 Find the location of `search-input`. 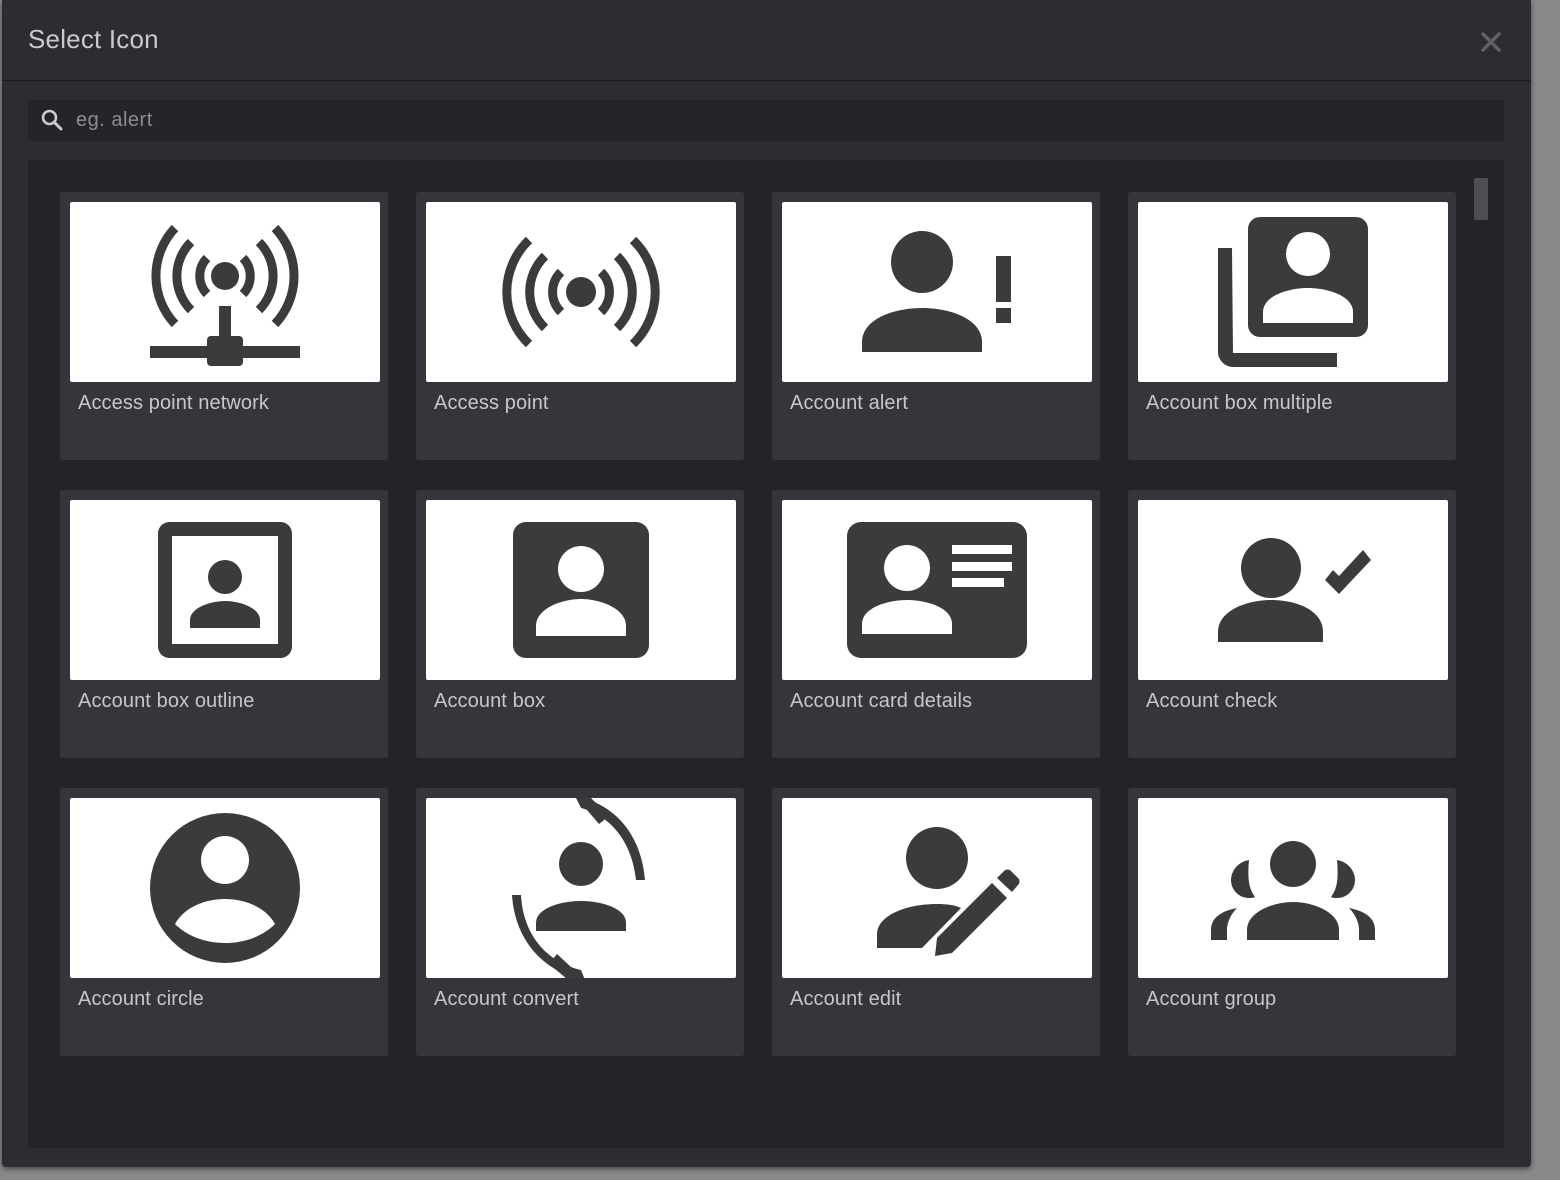

search-input is located at coordinates (781, 120).